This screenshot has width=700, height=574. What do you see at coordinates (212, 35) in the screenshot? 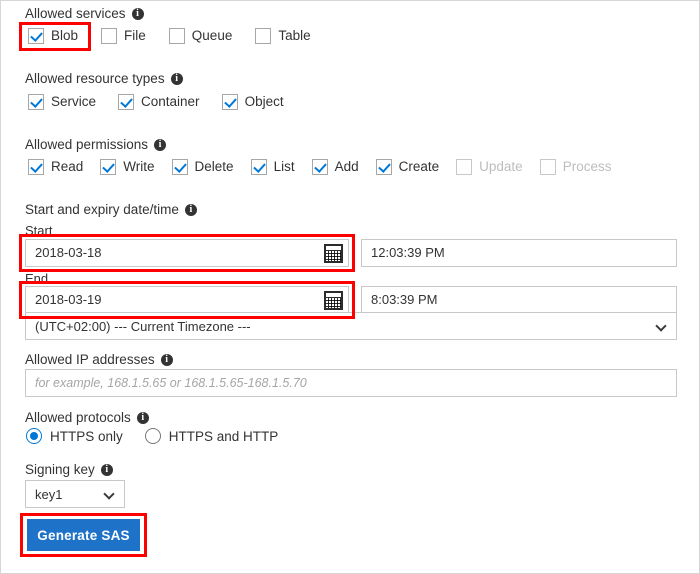
I see `checkbox-queue-label: Queue` at bounding box center [212, 35].